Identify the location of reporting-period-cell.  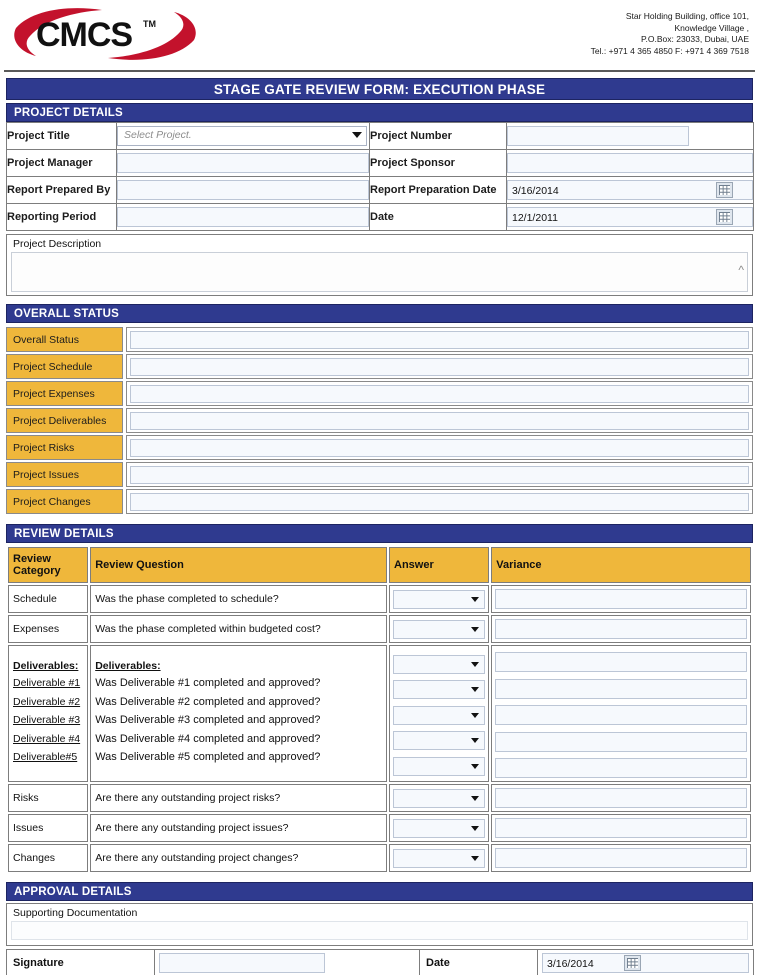
(243, 217).